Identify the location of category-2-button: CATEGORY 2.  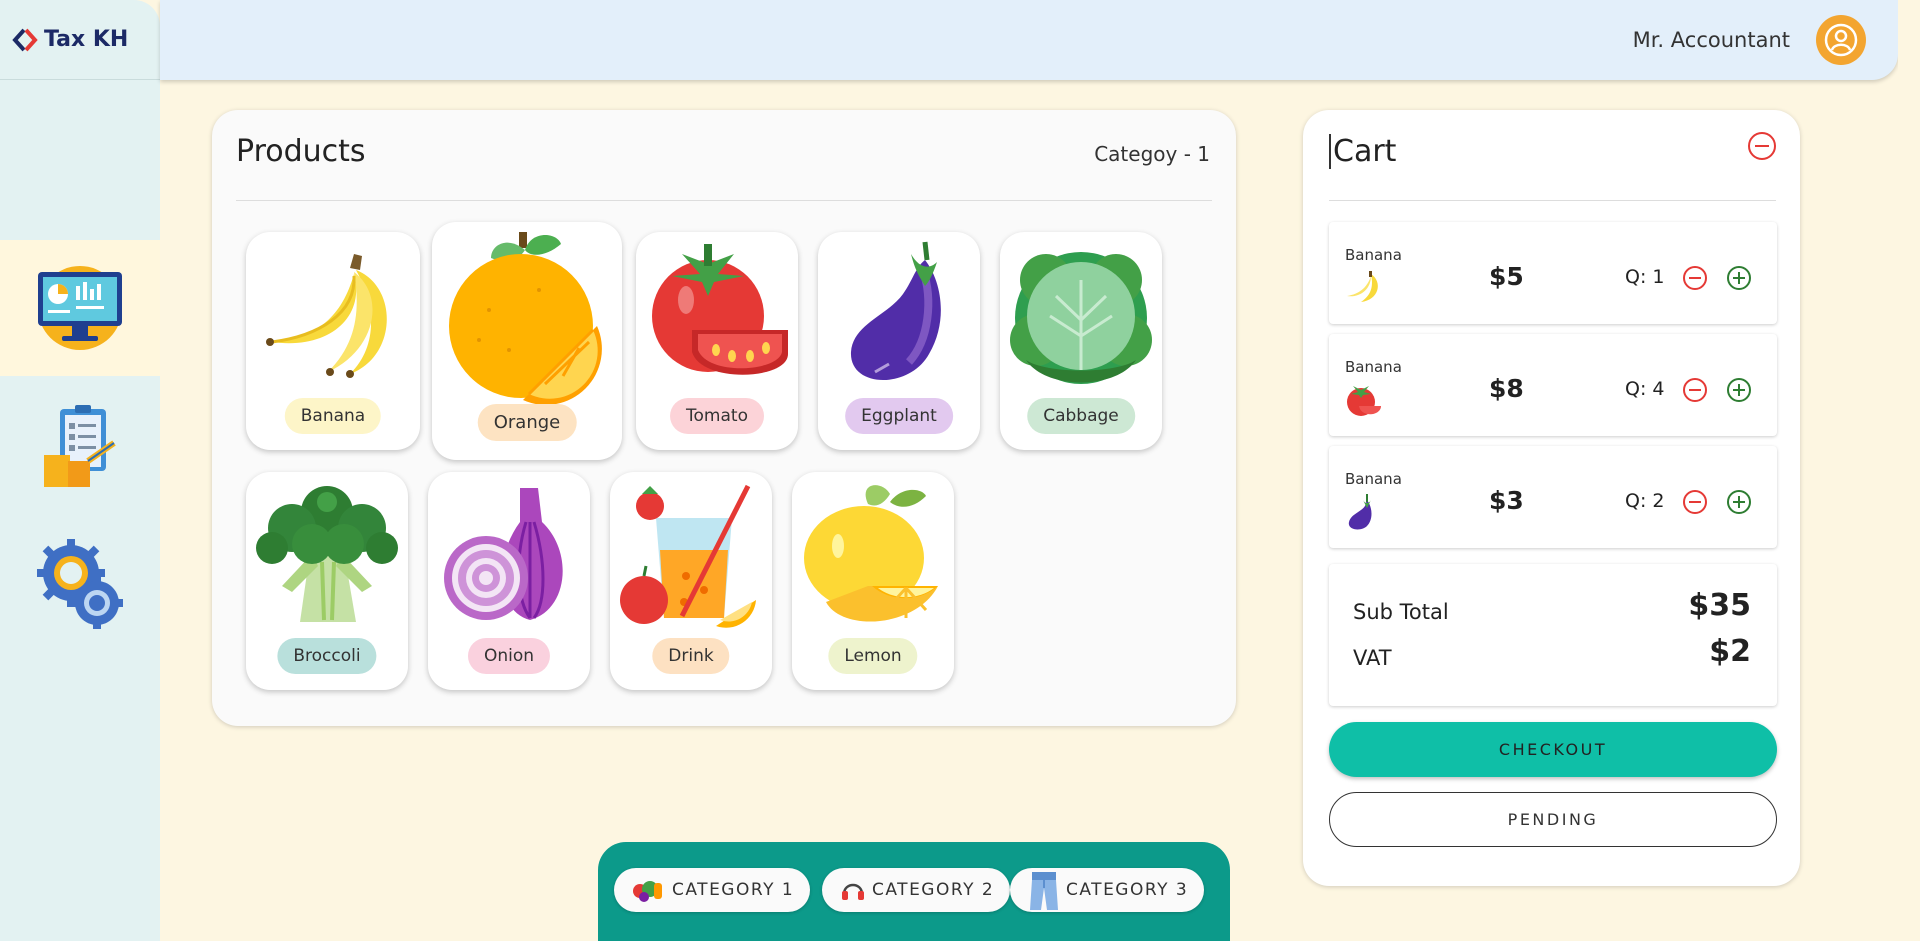
(916, 890).